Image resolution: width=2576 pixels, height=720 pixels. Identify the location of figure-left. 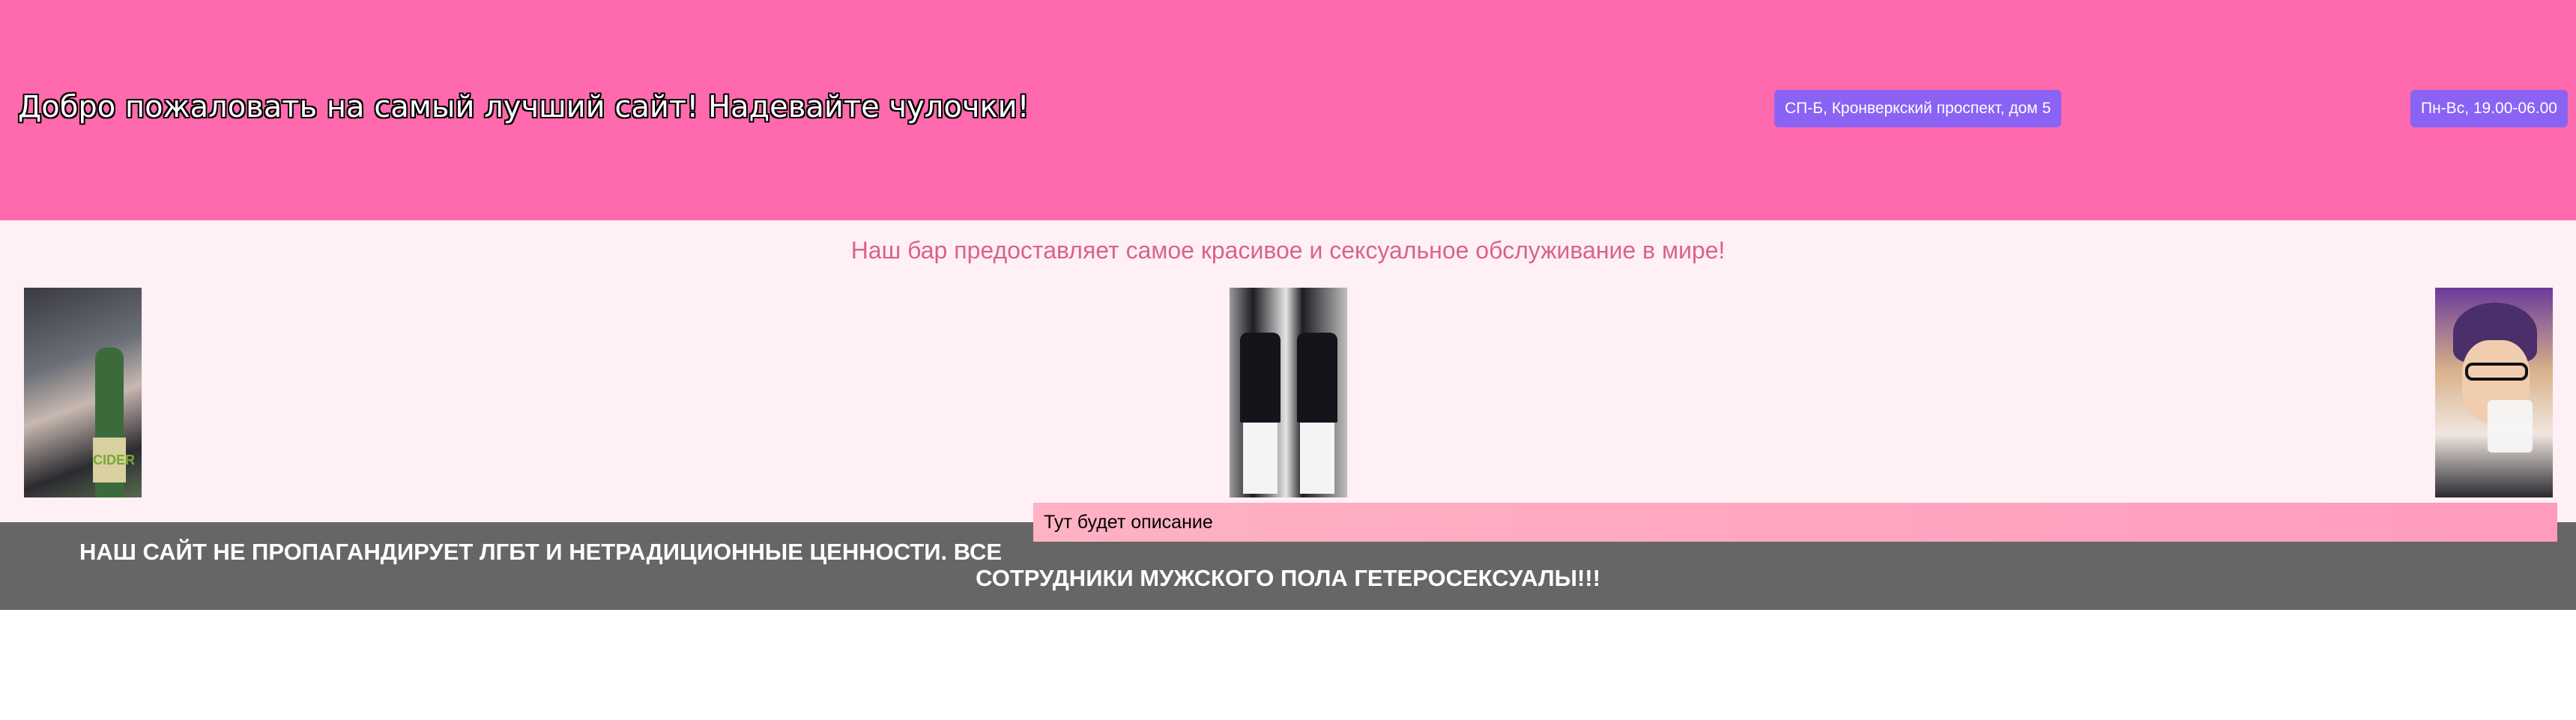
(1260, 378).